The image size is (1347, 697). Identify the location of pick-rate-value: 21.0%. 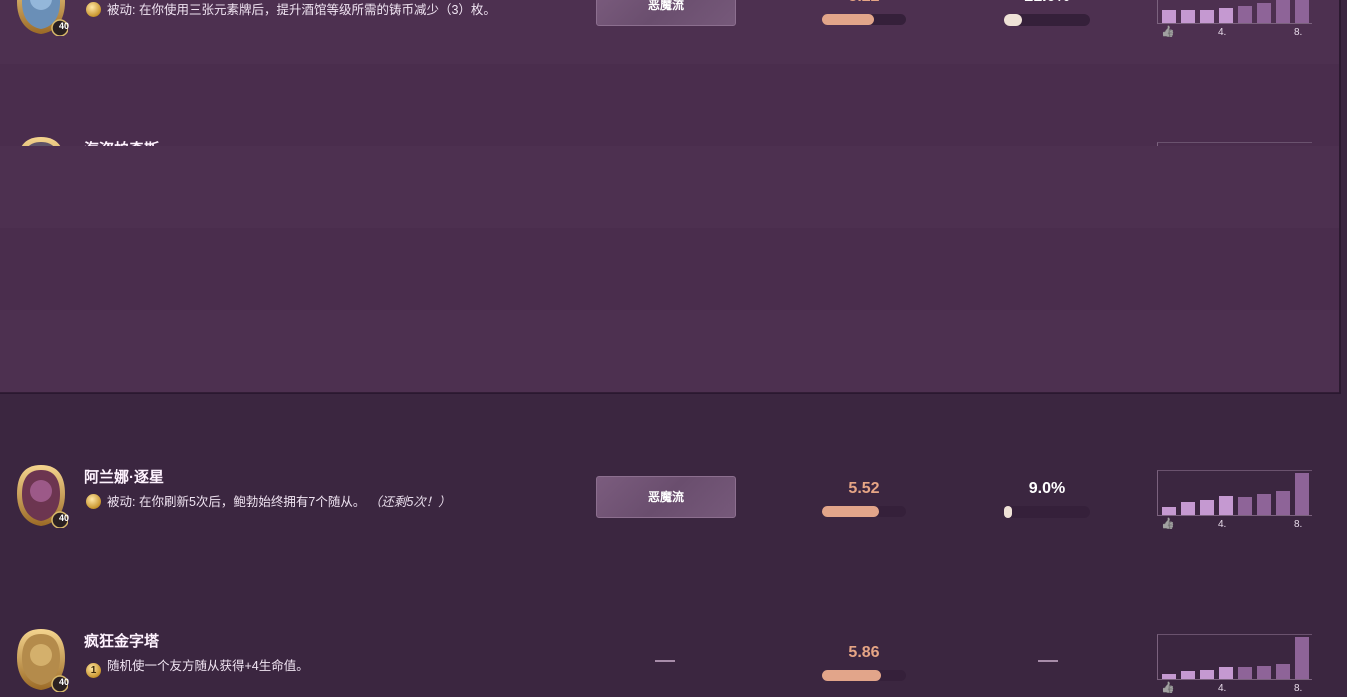
(1047, 3).